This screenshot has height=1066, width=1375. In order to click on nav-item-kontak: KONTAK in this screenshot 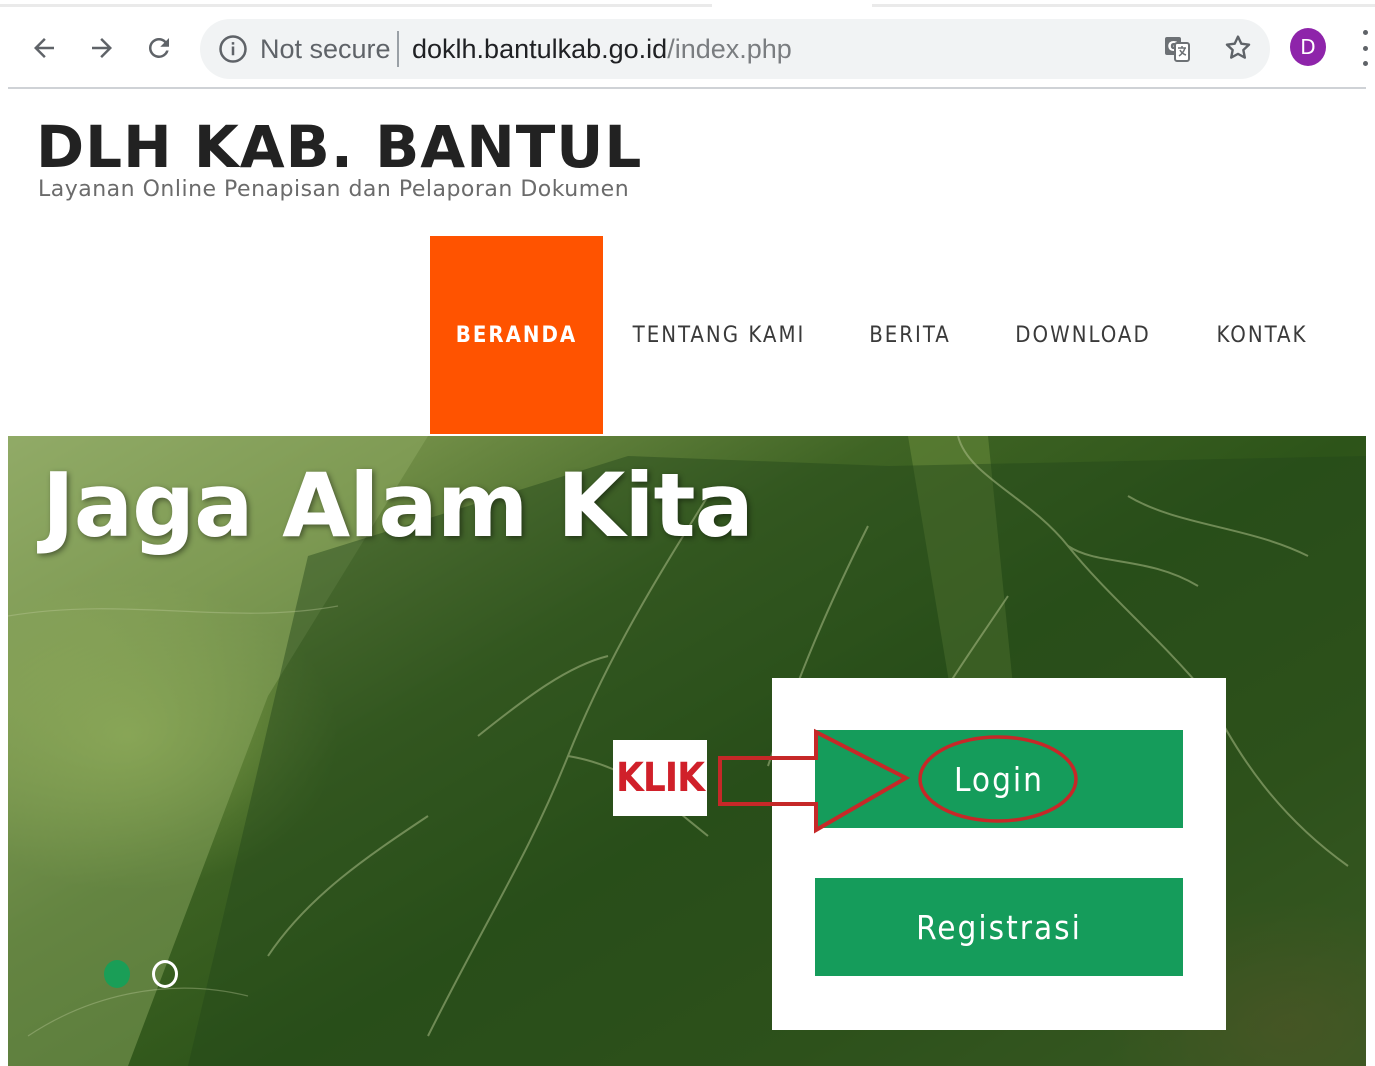, I will do `click(1262, 335)`.